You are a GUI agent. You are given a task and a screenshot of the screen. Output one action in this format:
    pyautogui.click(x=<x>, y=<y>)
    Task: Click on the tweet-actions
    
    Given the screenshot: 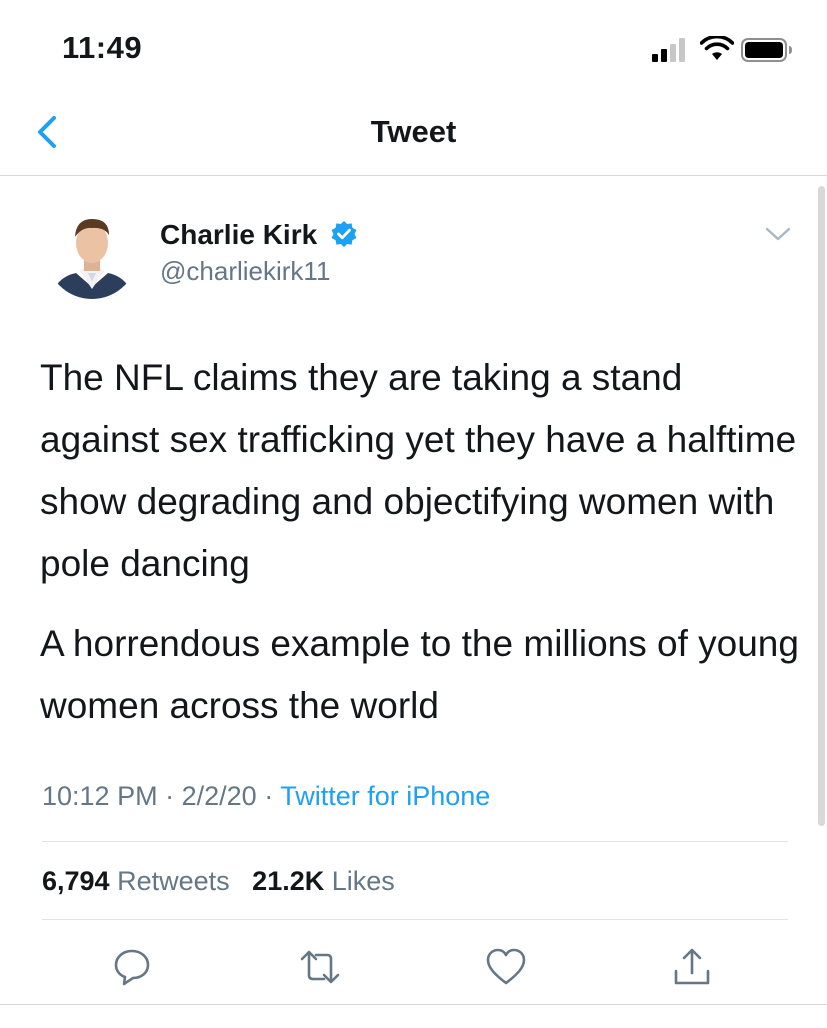 What is the action you would take?
    pyautogui.click(x=413, y=967)
    